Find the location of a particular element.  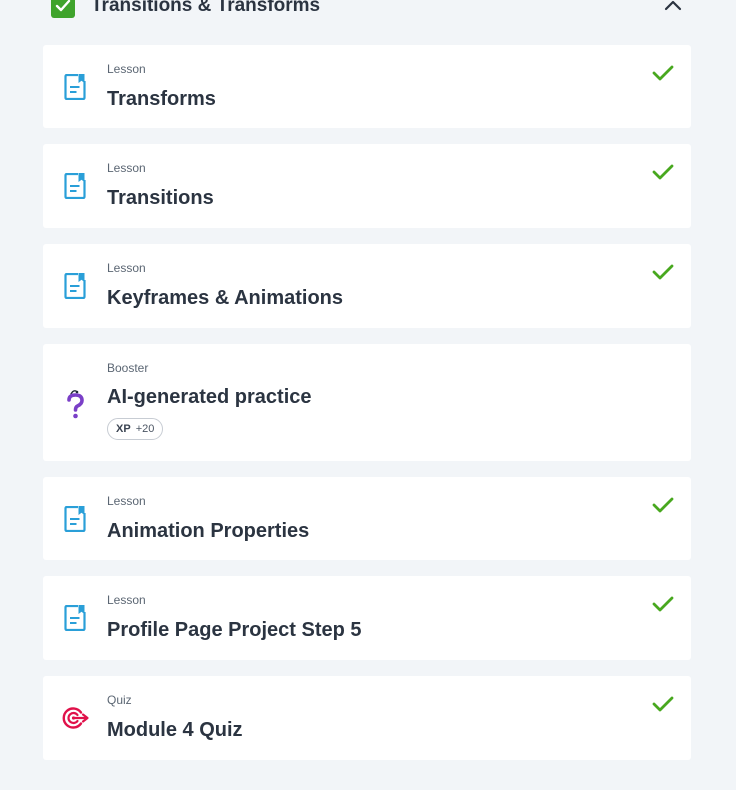

module-item-keyframes-animations: Lesson Keyframes & Animations is located at coordinates (367, 286).